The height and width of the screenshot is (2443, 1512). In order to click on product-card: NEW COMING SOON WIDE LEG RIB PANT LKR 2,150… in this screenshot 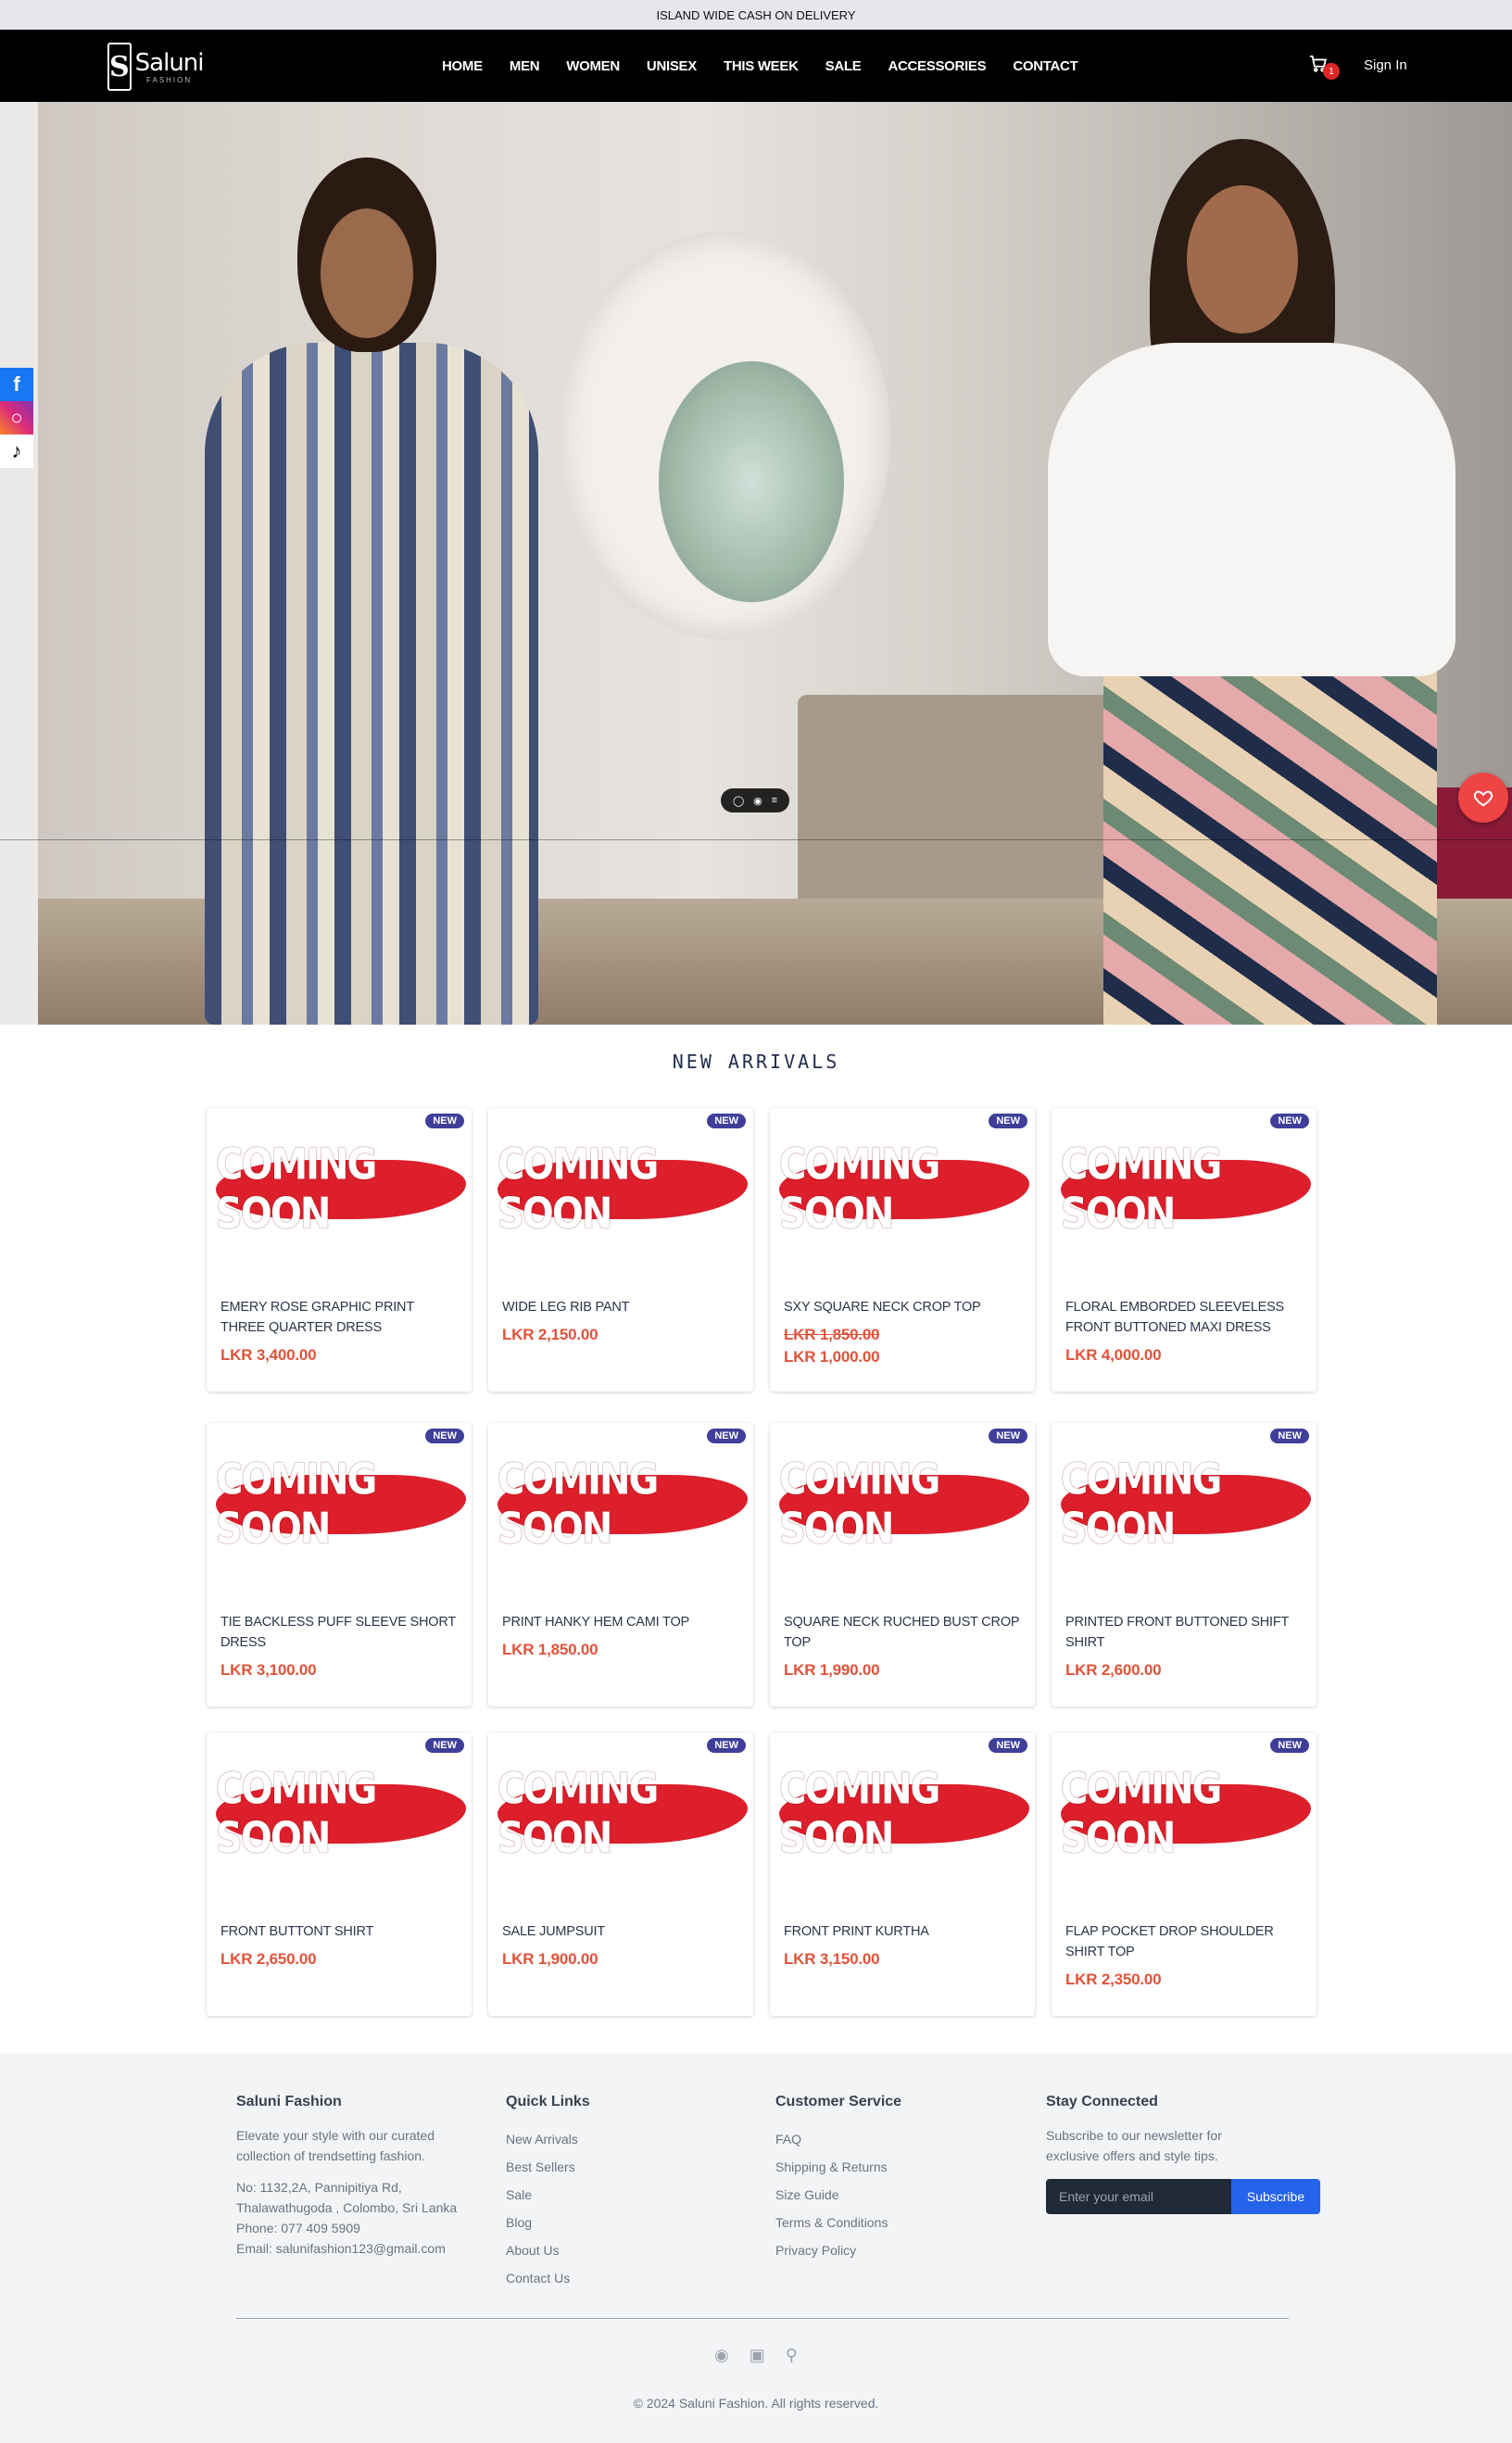, I will do `click(620, 1250)`.